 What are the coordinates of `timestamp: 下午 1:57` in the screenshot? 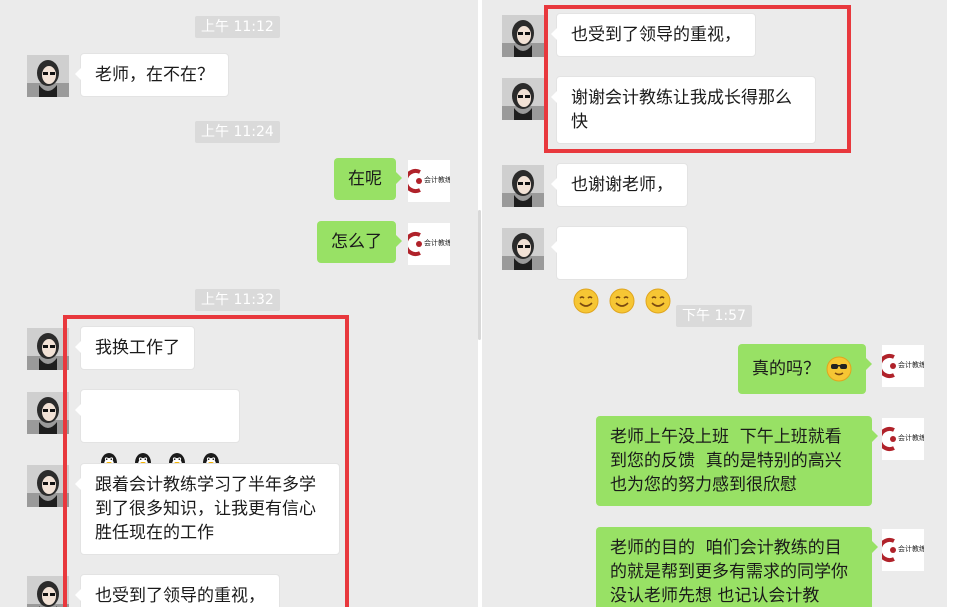 It's located at (714, 316).